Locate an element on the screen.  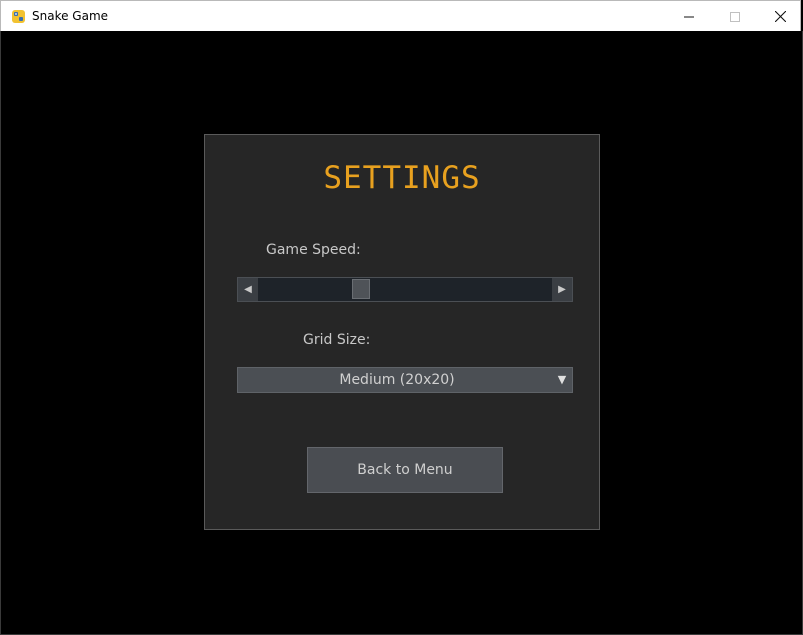
maximize-button is located at coordinates (735, 16).